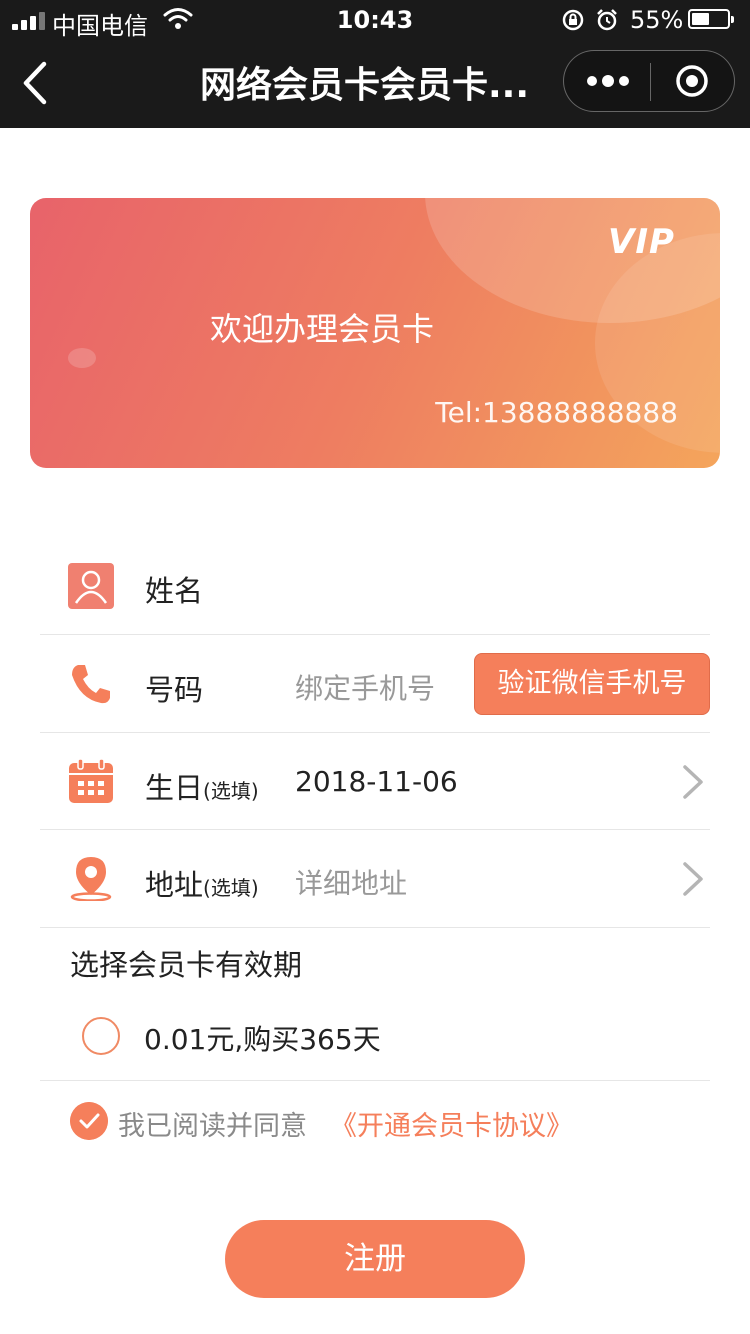 This screenshot has height=1334, width=750. What do you see at coordinates (375, 1259) in the screenshot?
I see `register-button: 注册` at bounding box center [375, 1259].